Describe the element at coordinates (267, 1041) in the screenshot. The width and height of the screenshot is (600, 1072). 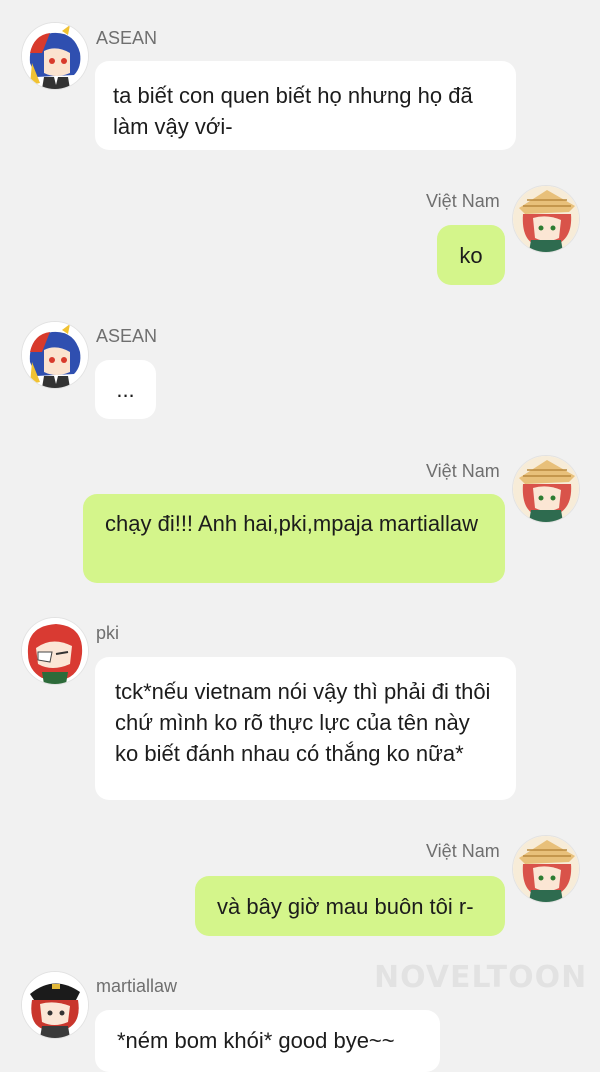
I see `message-bubble: *ném bom khói* good bye~~` at that location.